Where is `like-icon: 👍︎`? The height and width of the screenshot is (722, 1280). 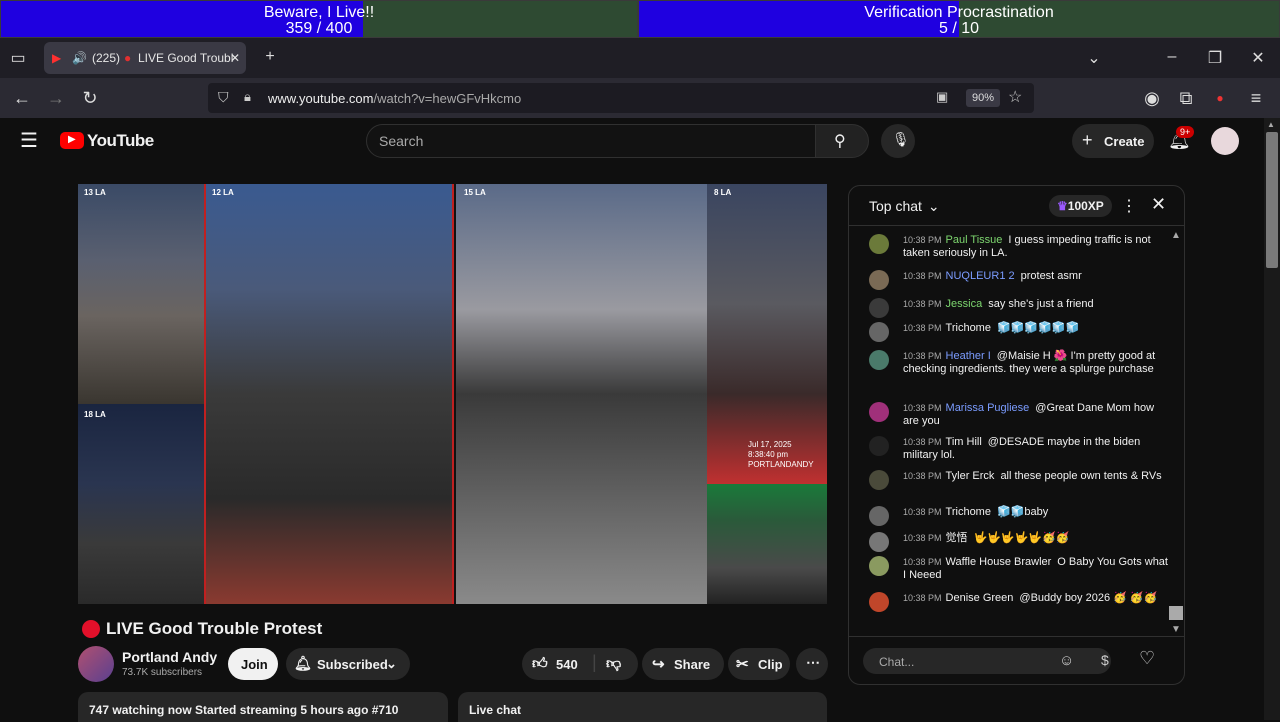
like-icon: 👍︎ is located at coordinates (540, 664).